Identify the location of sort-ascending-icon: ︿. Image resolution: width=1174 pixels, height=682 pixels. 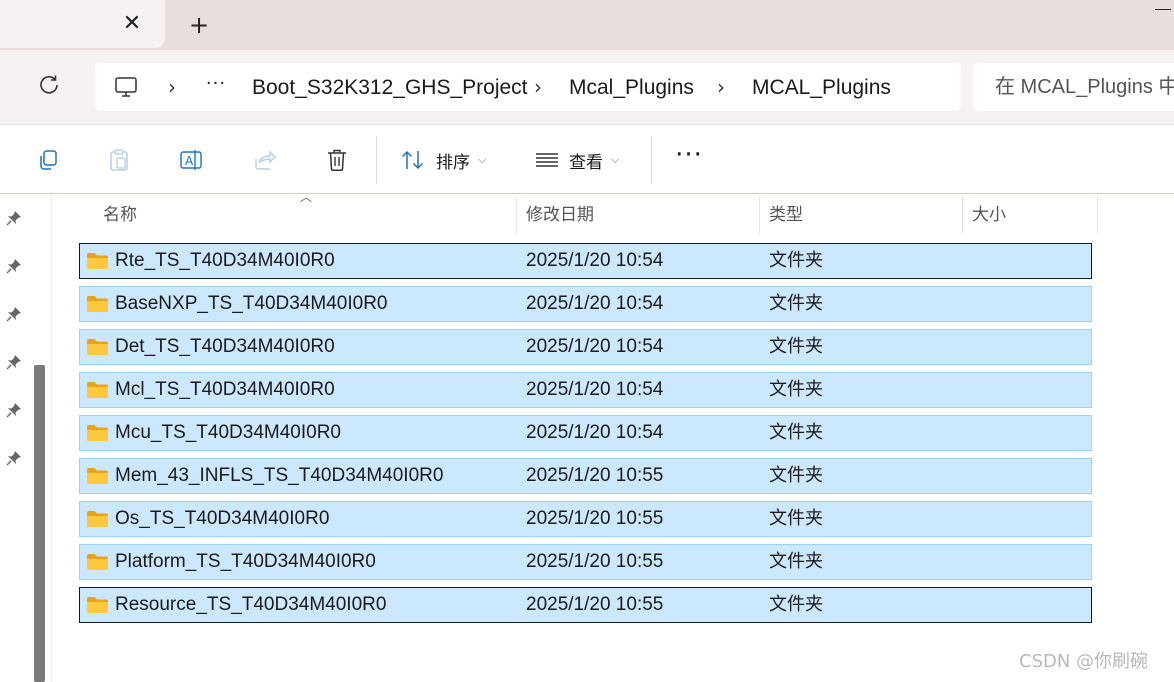
(305, 197).